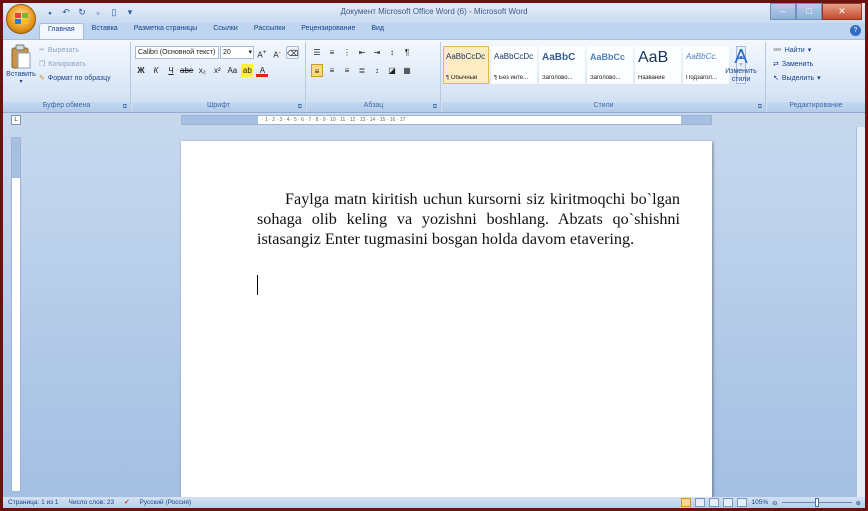 This screenshot has height=511, width=868. Describe the element at coordinates (760, 107) in the screenshot. I see `styles-launcher-icon: ⧉` at that location.